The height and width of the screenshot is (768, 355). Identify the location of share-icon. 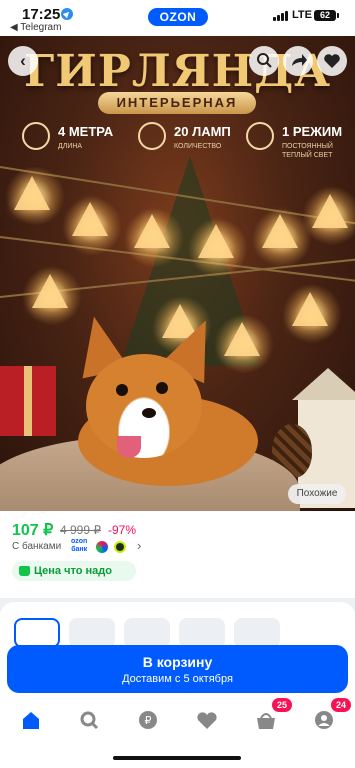
(299, 60).